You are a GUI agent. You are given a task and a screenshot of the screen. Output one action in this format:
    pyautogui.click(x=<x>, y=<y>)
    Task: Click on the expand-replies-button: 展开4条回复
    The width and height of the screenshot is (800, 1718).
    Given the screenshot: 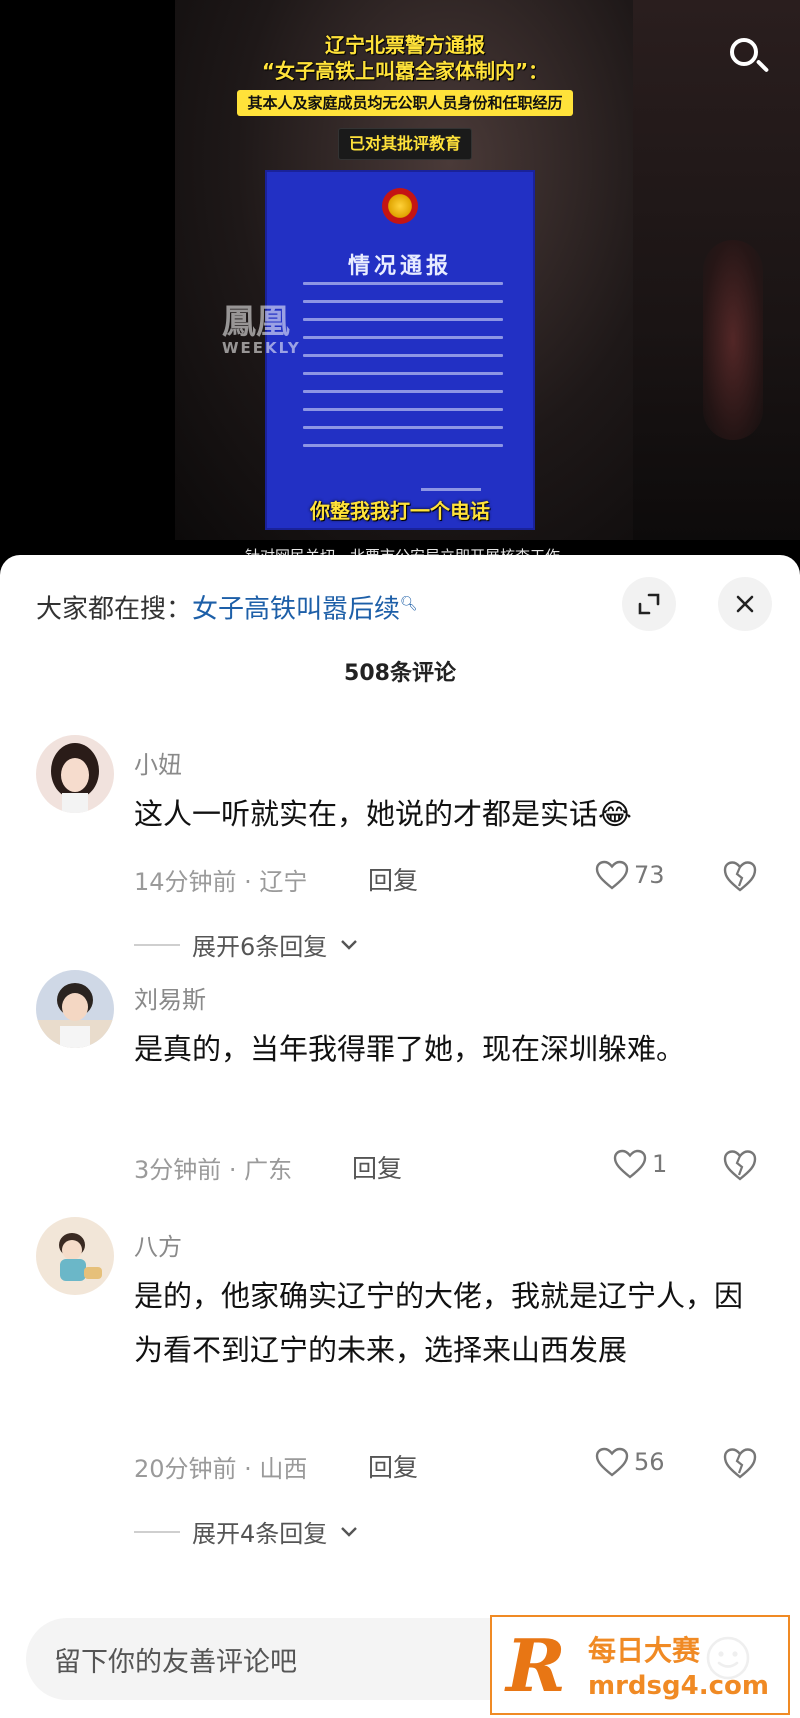 What is the action you would take?
    pyautogui.click(x=246, y=1531)
    